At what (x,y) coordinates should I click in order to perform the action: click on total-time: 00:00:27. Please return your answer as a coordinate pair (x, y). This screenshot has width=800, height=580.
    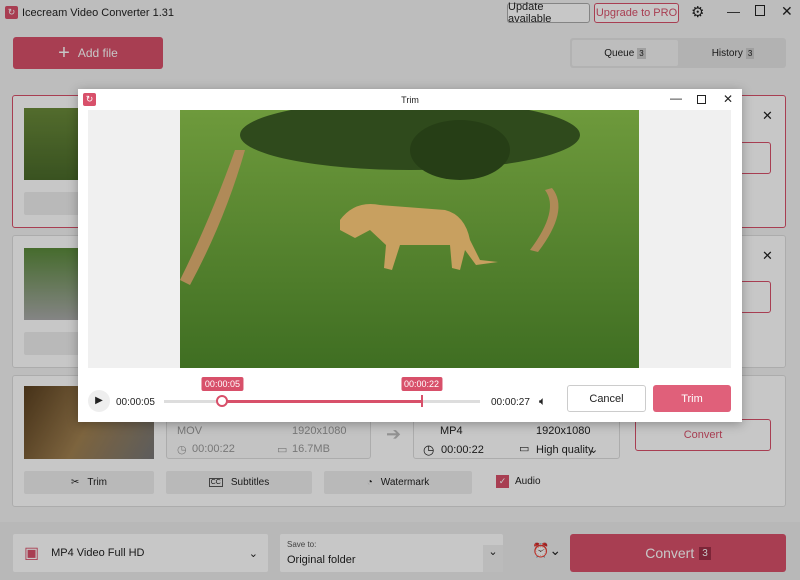
    Looking at the image, I should click on (510, 402).